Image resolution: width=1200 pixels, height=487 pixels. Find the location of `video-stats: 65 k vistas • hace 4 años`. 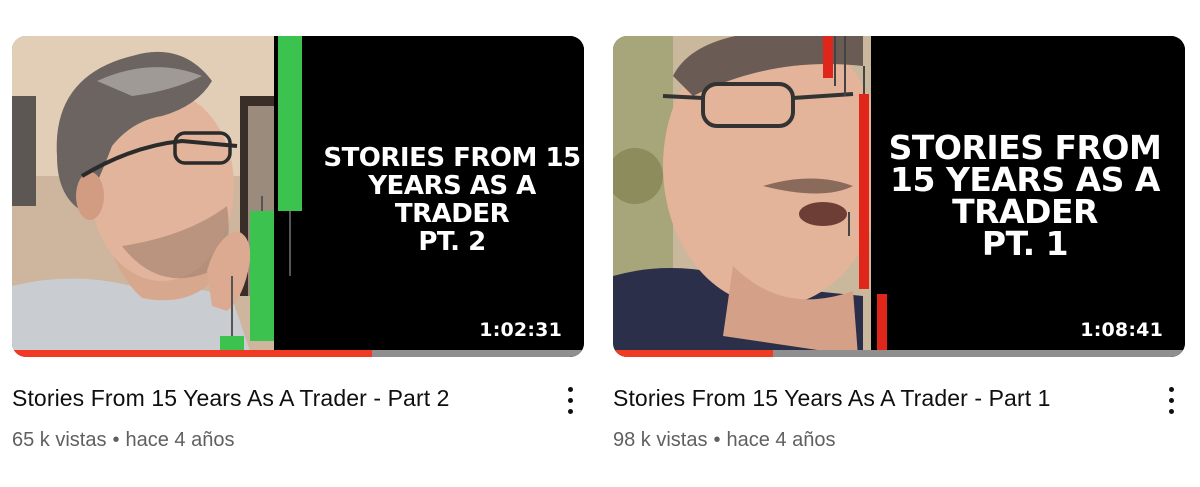

video-stats: 65 k vistas • hace 4 años is located at coordinates (298, 440).